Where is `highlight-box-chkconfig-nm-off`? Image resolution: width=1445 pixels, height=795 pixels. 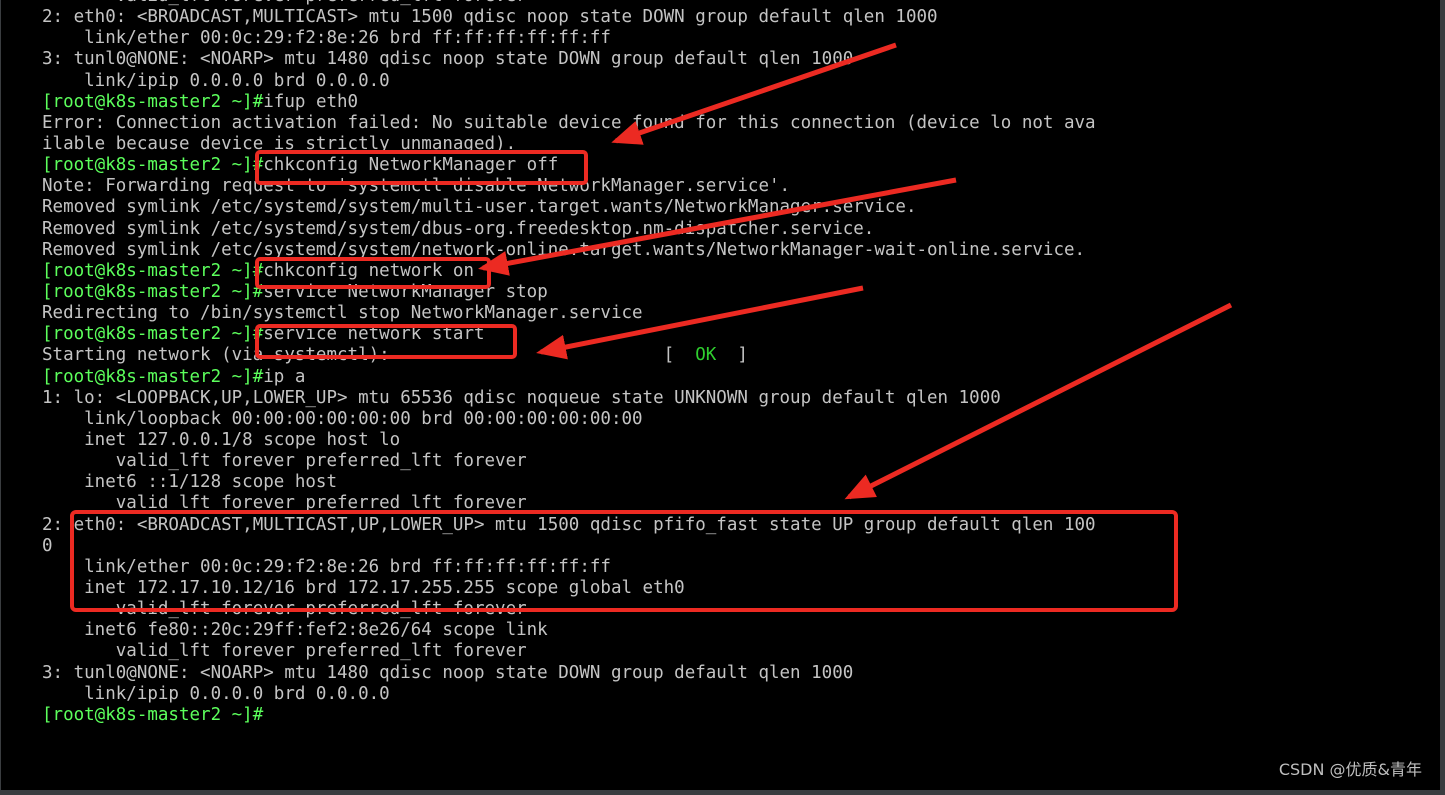
highlight-box-chkconfig-nm-off is located at coordinates (421, 167).